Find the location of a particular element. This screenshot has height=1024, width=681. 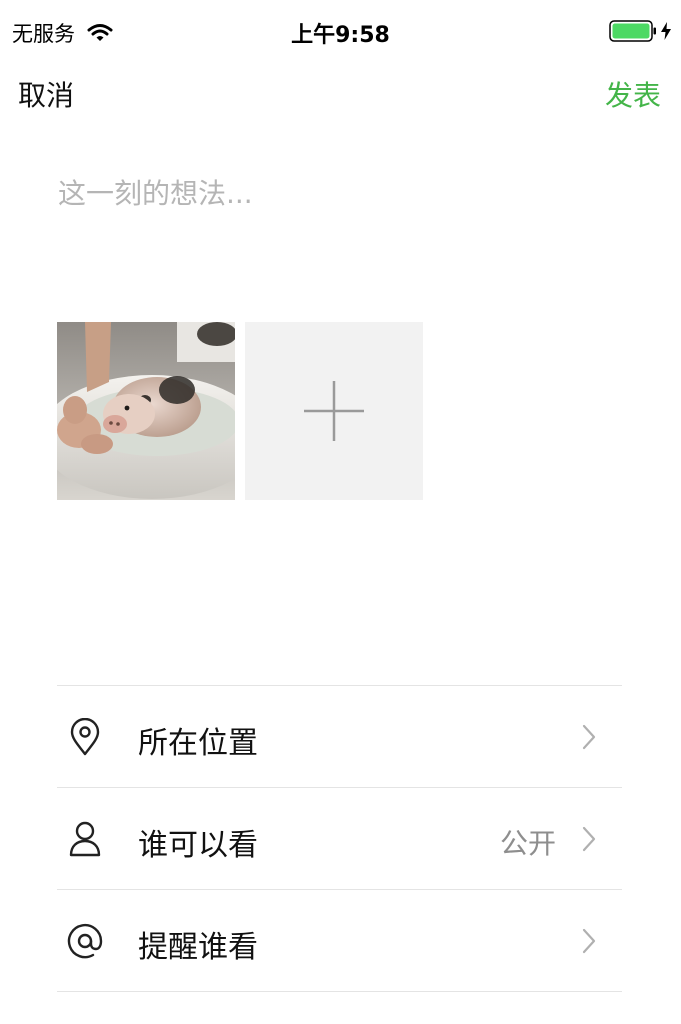

cancel-button: 取消 is located at coordinates (46, 94).